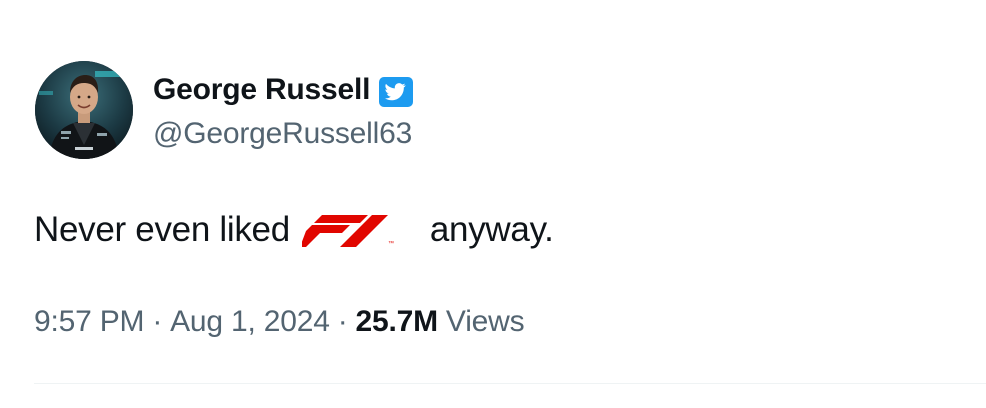  What do you see at coordinates (485, 322) in the screenshot?
I see `views-label: Views` at bounding box center [485, 322].